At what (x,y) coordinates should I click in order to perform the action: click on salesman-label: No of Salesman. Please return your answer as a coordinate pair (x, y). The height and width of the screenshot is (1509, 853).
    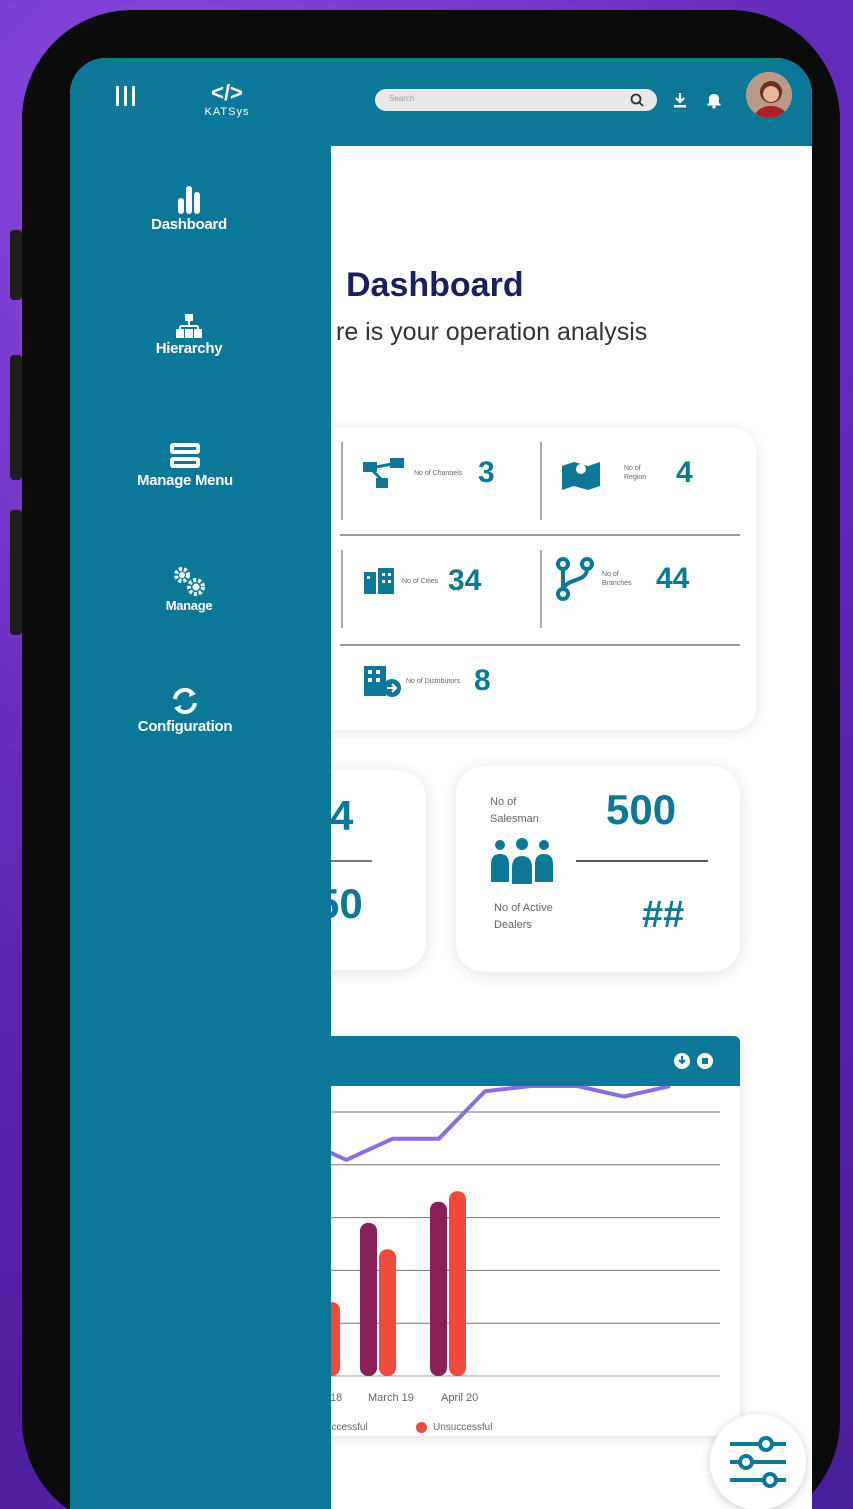
    Looking at the image, I should click on (514, 810).